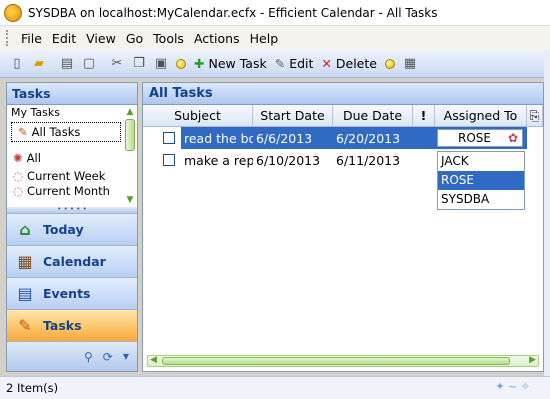 The width and height of the screenshot is (550, 399). I want to click on tasks-icon: ✎, so click(25, 325).